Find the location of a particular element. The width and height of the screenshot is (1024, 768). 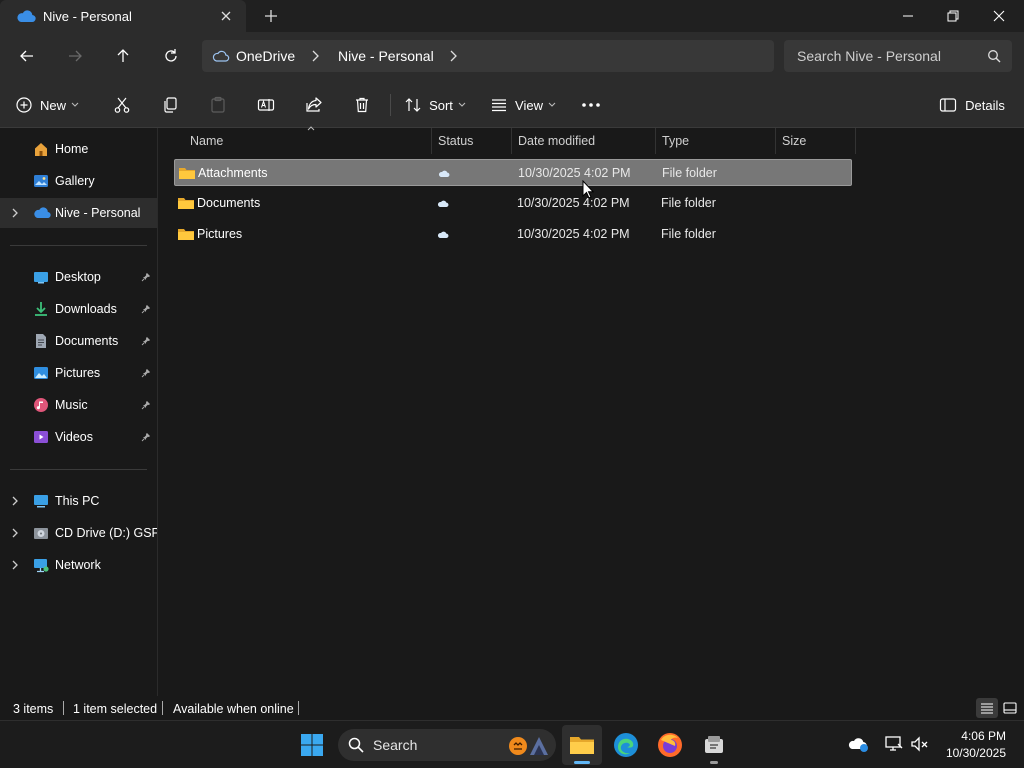

file-row: Documents 10/30/2025 4:02 PM File folder is located at coordinates (513, 203).